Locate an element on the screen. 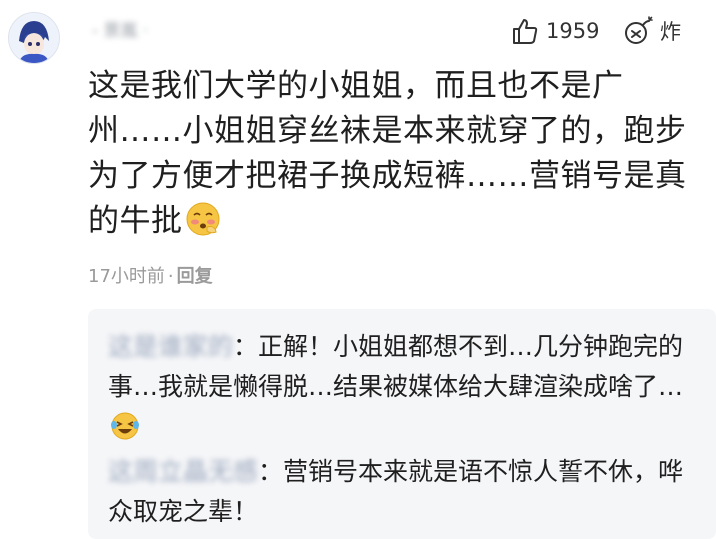 This screenshot has width=716, height=539. like-button: 1959 is located at coordinates (554, 31).